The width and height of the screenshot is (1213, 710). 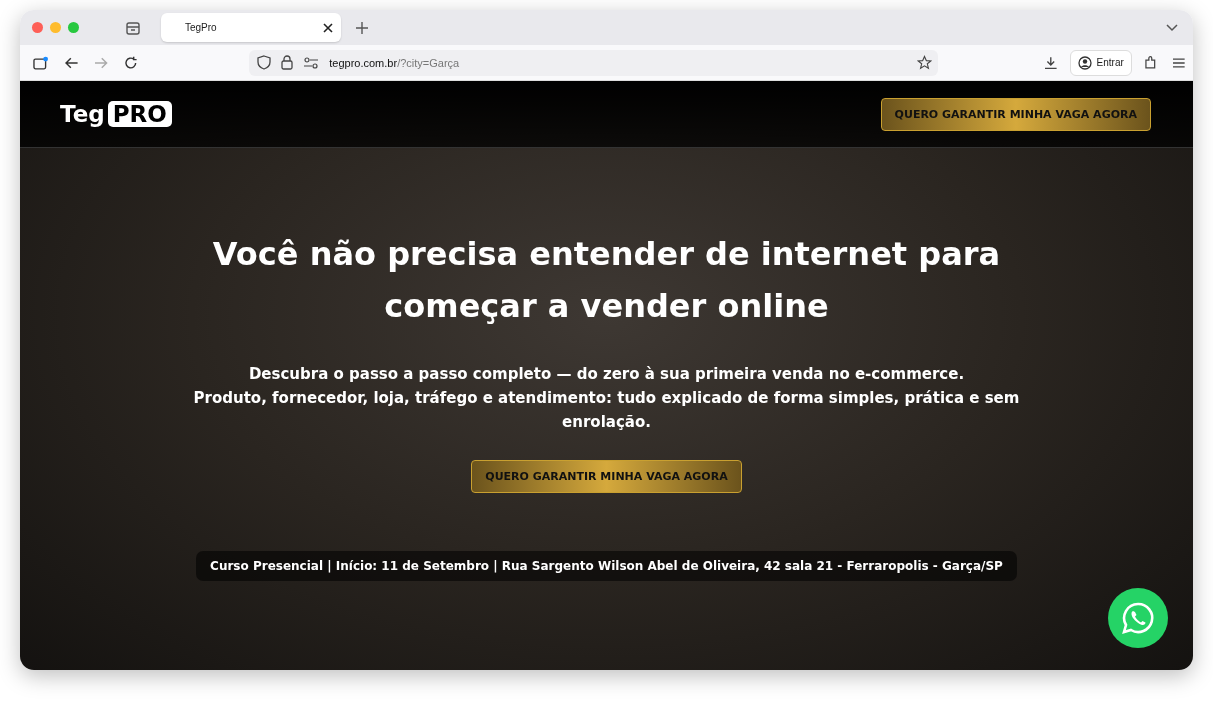 I want to click on new-tab-icon, so click(x=362, y=27).